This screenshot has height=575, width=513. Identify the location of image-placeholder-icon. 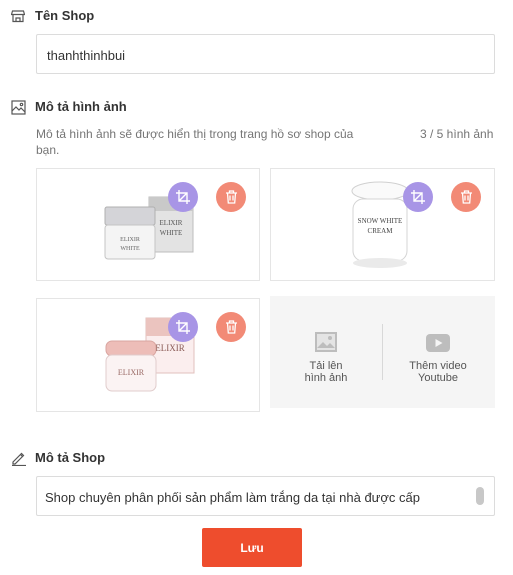
(326, 342).